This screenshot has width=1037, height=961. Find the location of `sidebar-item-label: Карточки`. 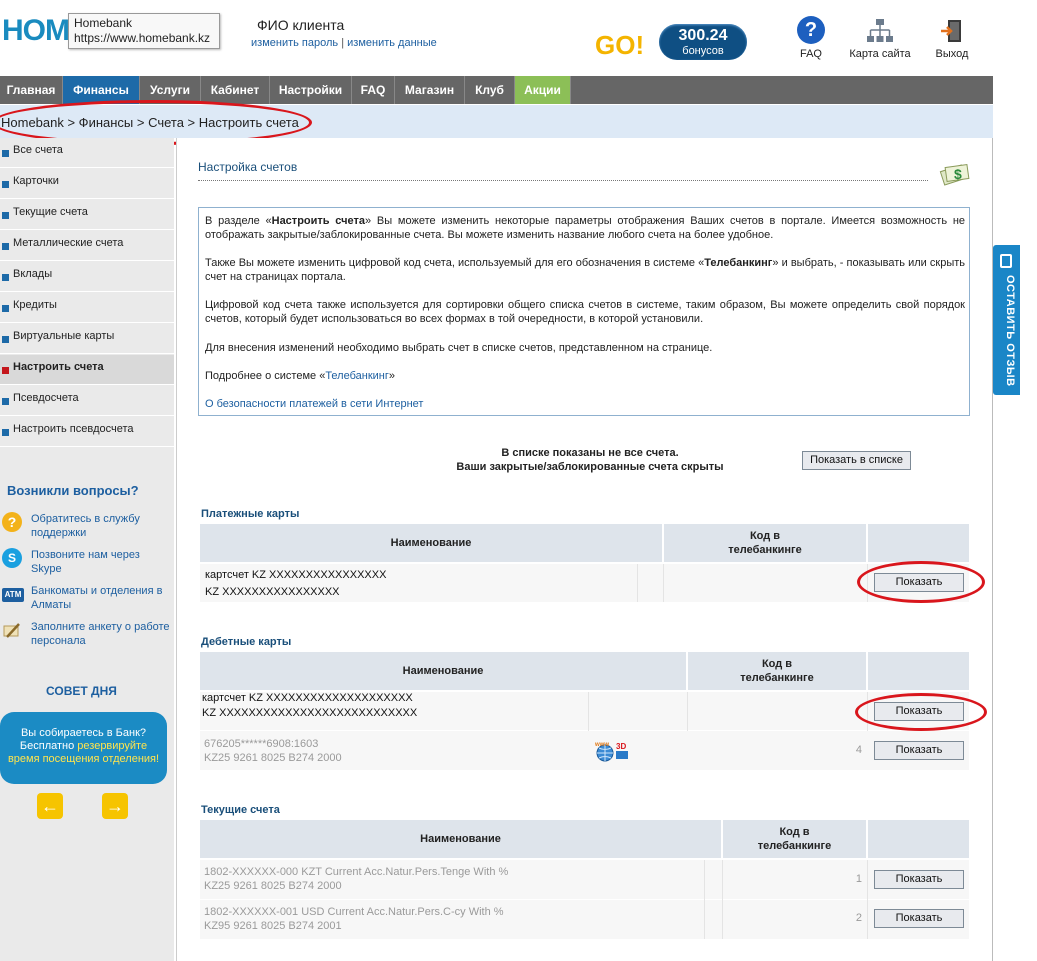

sidebar-item-label: Карточки is located at coordinates (36, 181).